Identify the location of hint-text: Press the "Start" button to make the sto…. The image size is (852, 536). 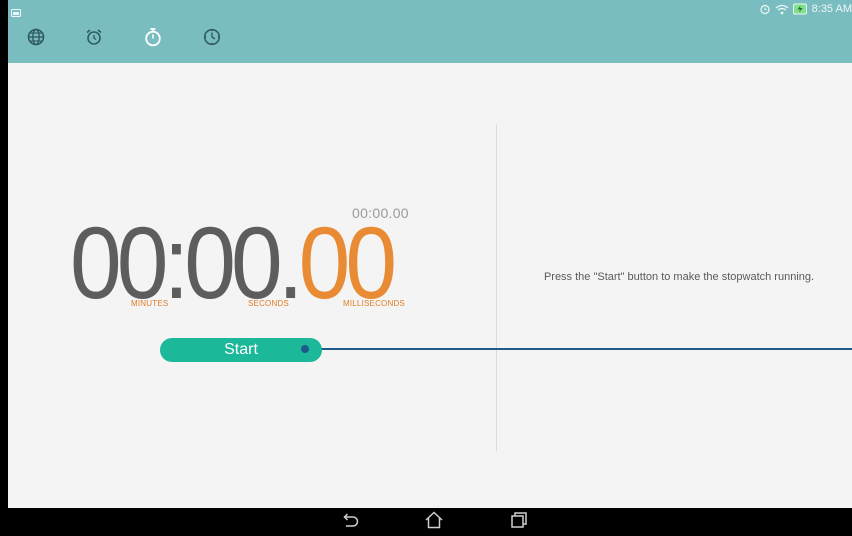
(679, 277).